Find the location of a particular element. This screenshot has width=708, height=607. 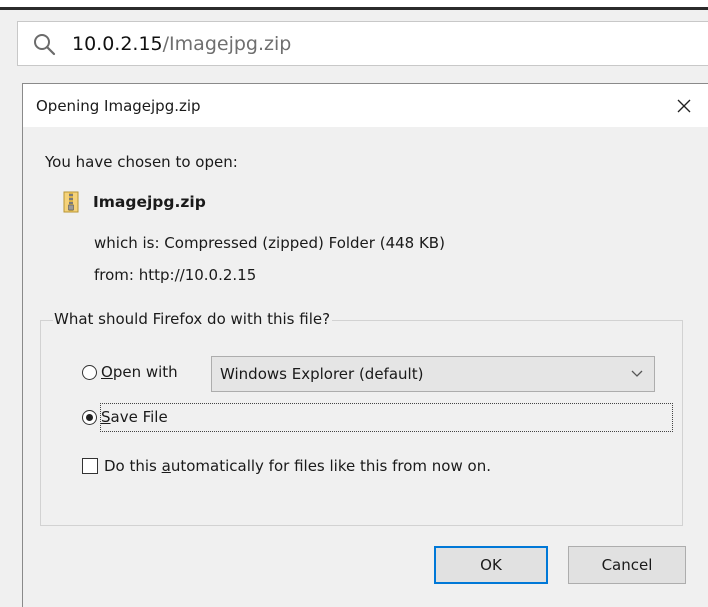

from-value: http://10.0.2.15 is located at coordinates (197, 275).